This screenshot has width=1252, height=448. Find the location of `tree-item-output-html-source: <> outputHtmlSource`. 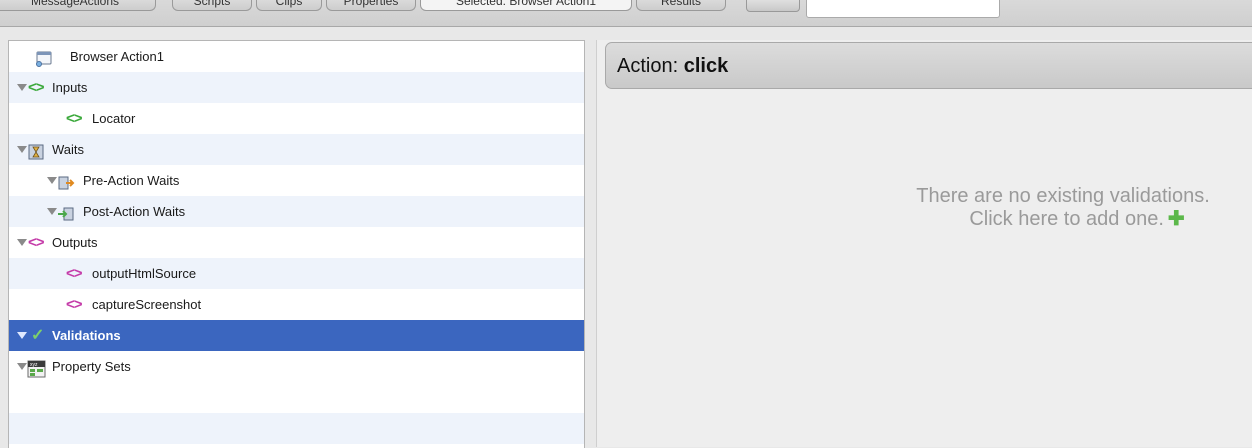

tree-item-output-html-source: <> outputHtmlSource is located at coordinates (296, 273).